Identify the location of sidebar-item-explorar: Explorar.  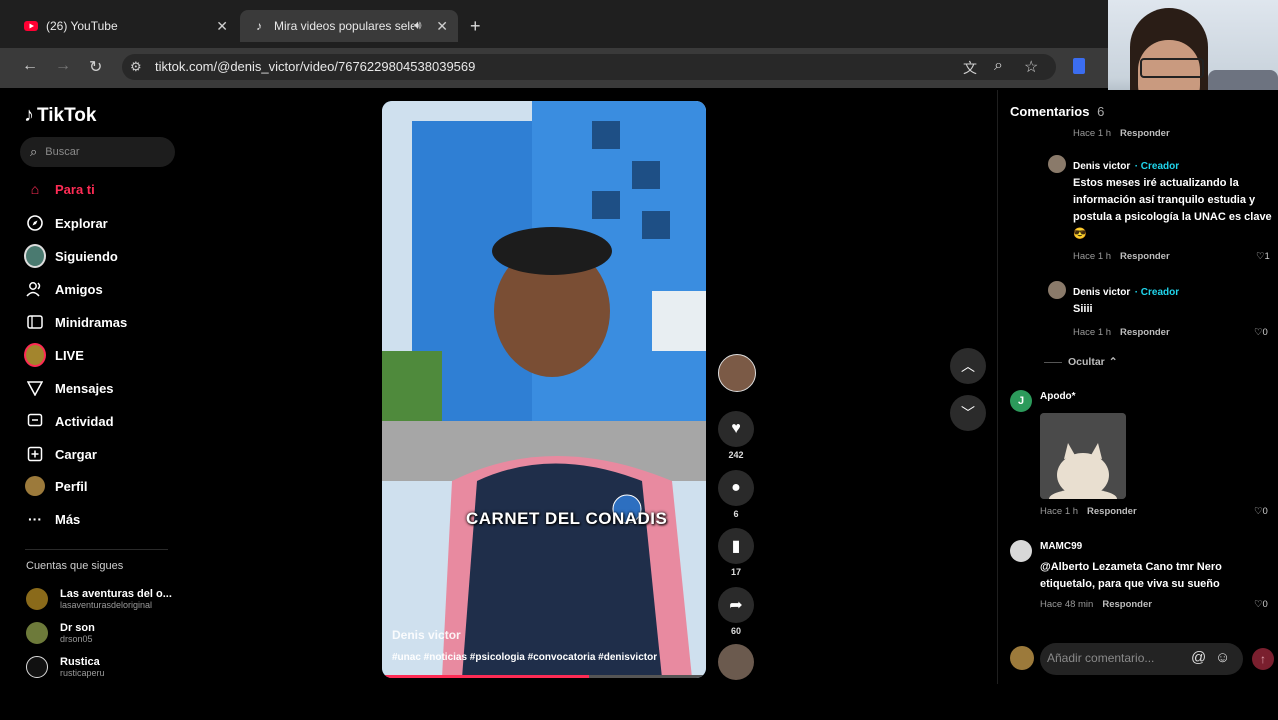
(66, 223).